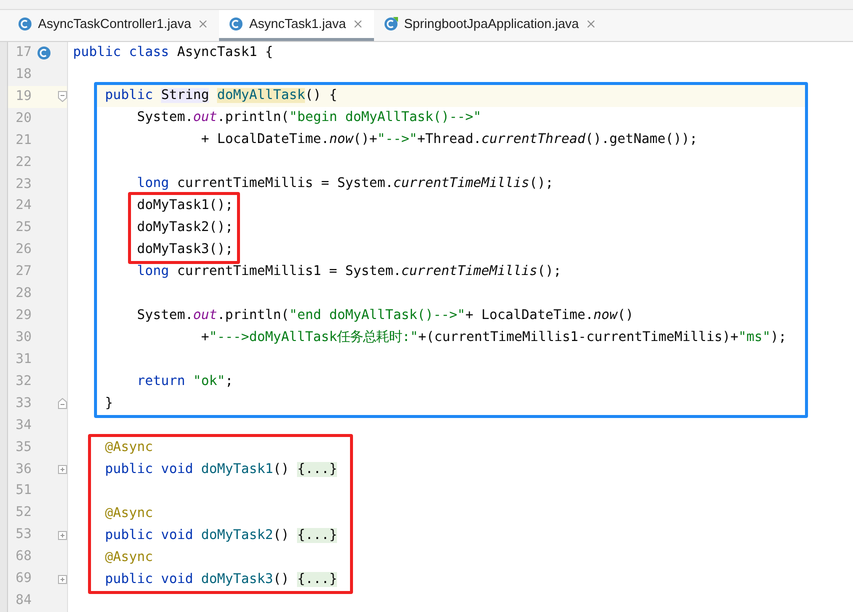 Image resolution: width=853 pixels, height=612 pixels. I want to click on line-number: 20, so click(23, 119).